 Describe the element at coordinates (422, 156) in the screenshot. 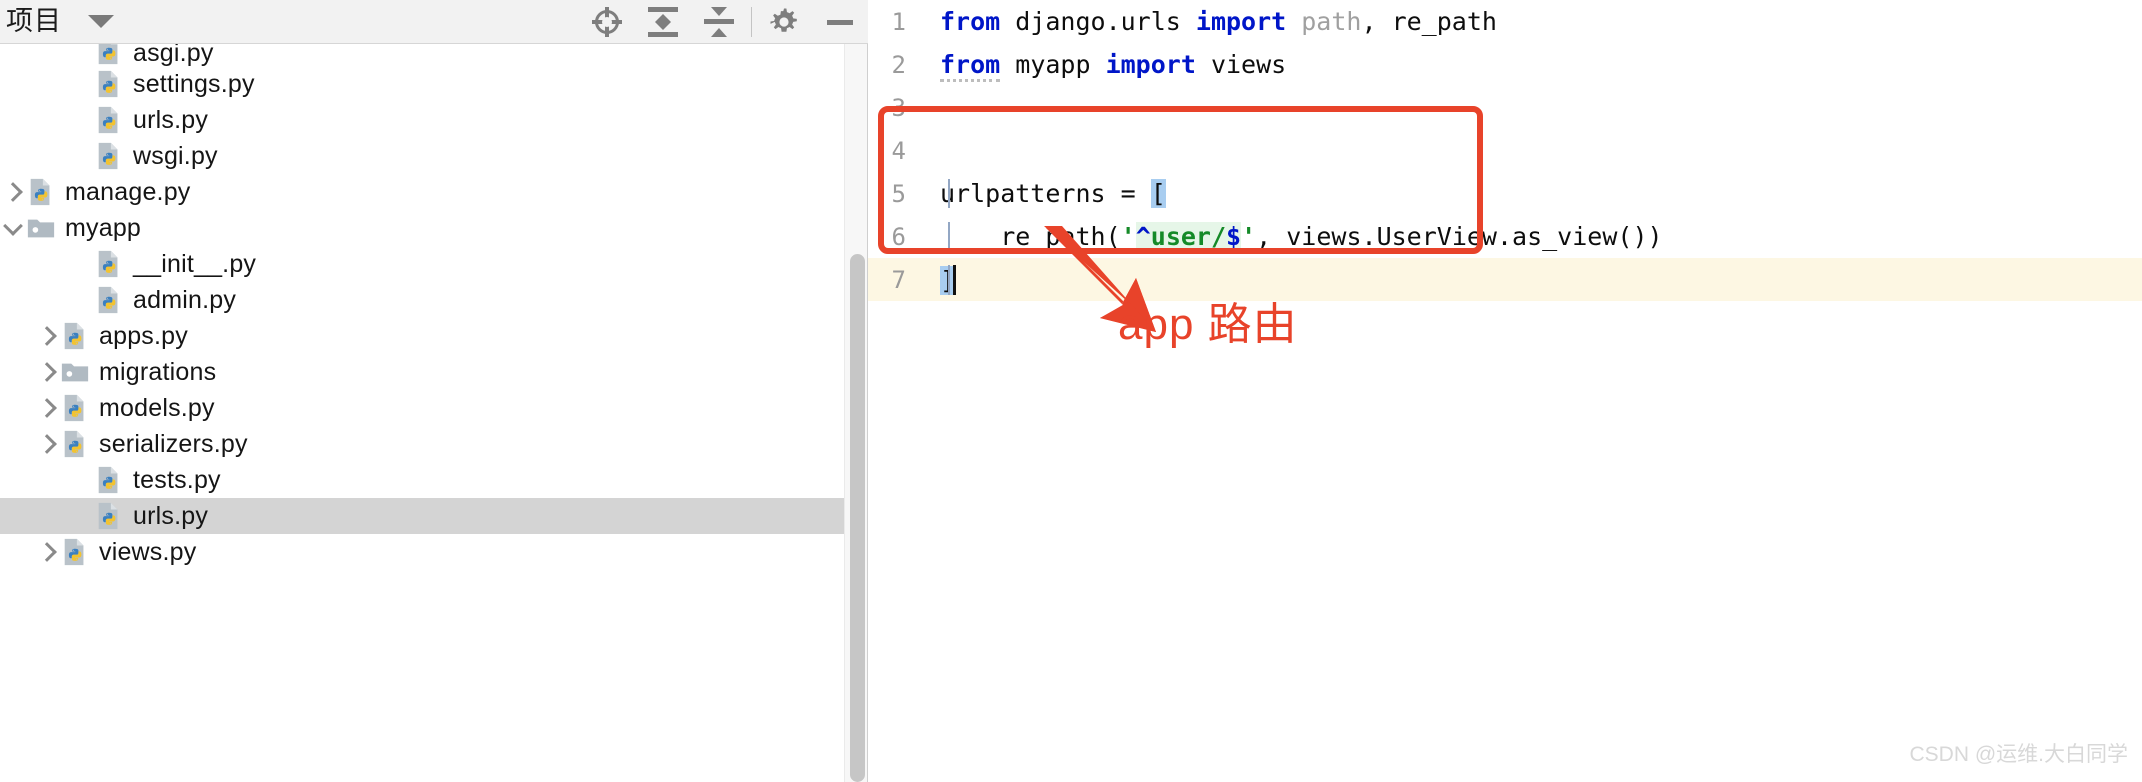

I see `tree-row: wsgi.py` at that location.